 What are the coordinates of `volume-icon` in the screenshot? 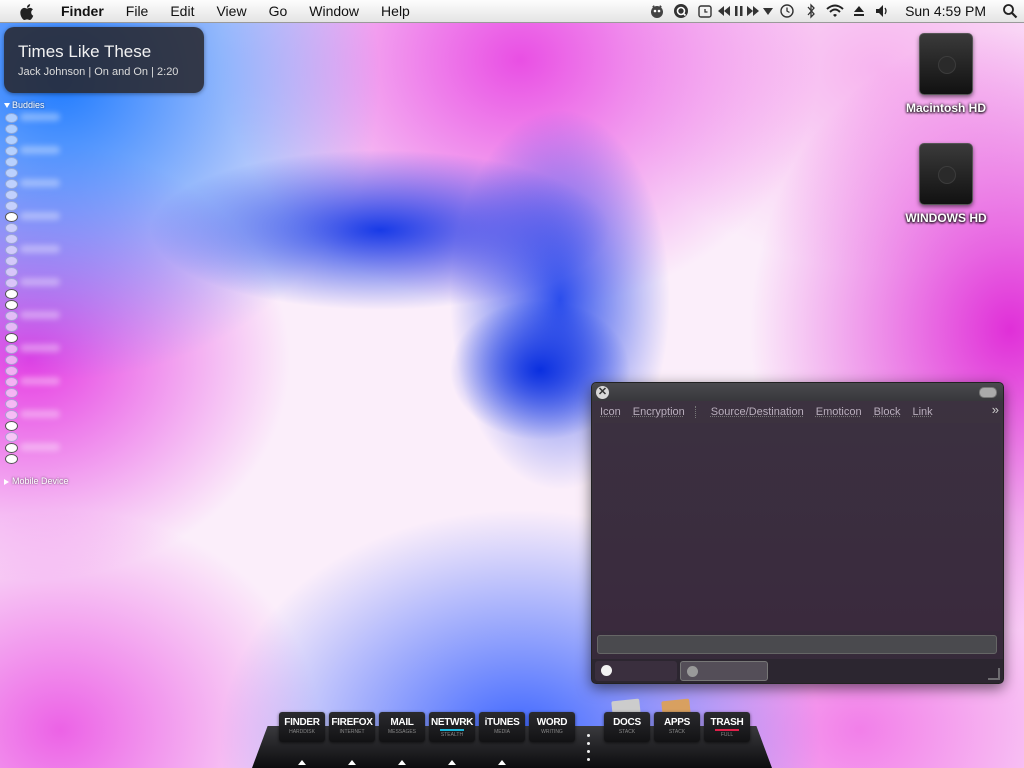 It's located at (883, 11).